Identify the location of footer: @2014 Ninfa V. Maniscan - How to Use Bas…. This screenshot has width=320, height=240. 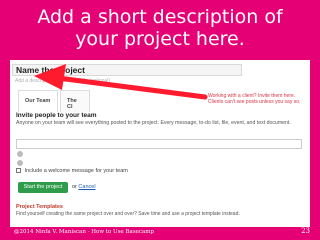
(160, 233).